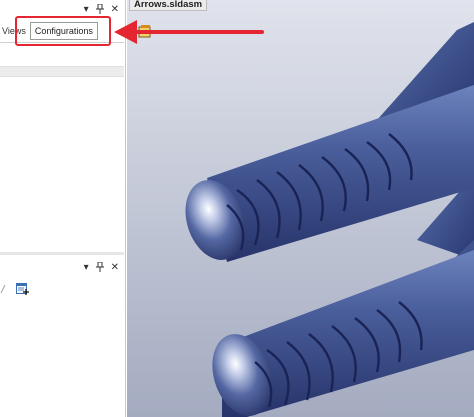  Describe the element at coordinates (145, 31) in the screenshot. I see `view-orientation-icon` at that location.